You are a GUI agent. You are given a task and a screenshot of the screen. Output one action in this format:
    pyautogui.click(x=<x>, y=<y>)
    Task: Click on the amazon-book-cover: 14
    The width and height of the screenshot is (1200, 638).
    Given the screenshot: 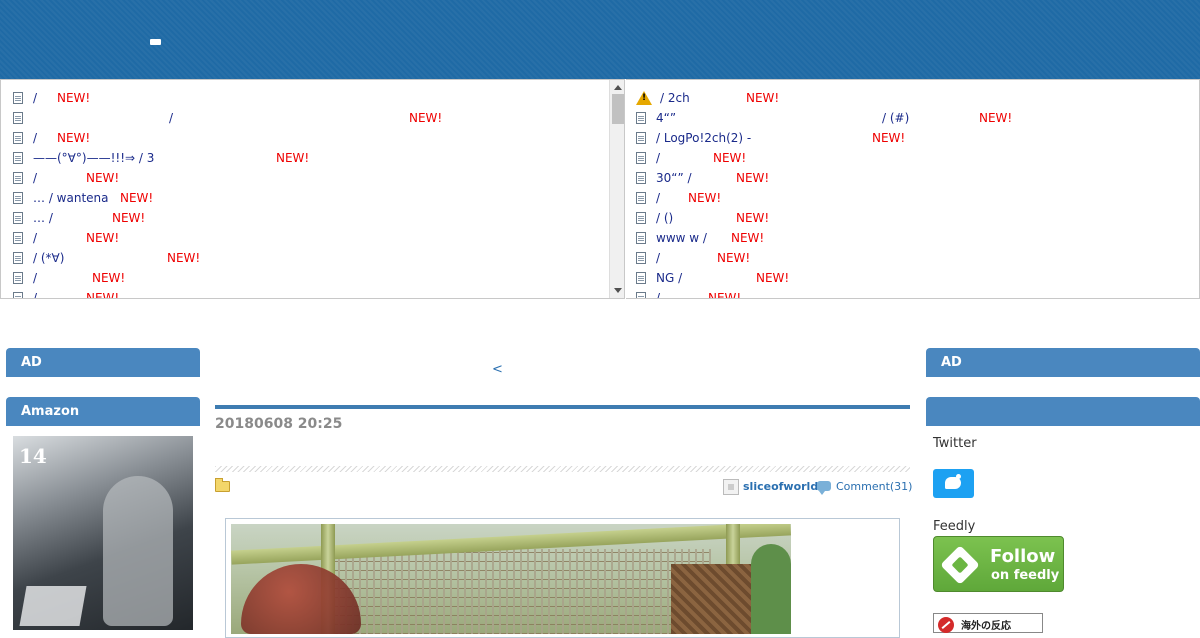 What is the action you would take?
    pyautogui.click(x=103, y=533)
    